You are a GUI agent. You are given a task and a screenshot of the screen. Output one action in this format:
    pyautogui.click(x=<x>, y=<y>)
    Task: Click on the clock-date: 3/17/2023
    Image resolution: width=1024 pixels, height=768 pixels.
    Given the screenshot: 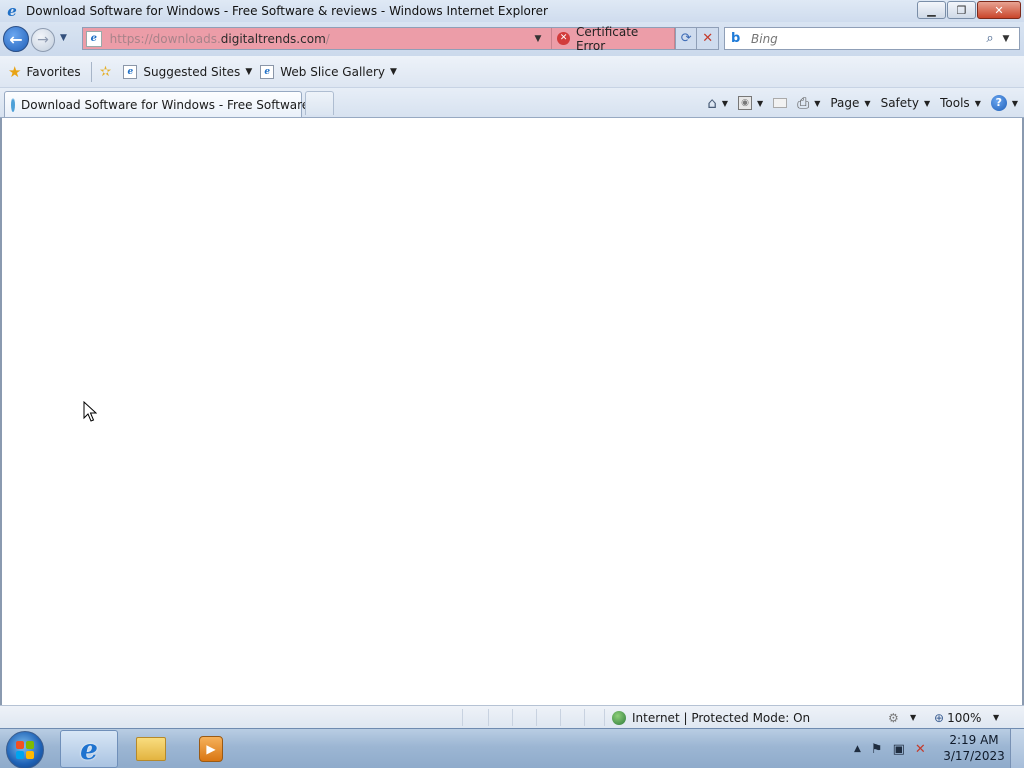 What is the action you would take?
    pyautogui.click(x=974, y=756)
    